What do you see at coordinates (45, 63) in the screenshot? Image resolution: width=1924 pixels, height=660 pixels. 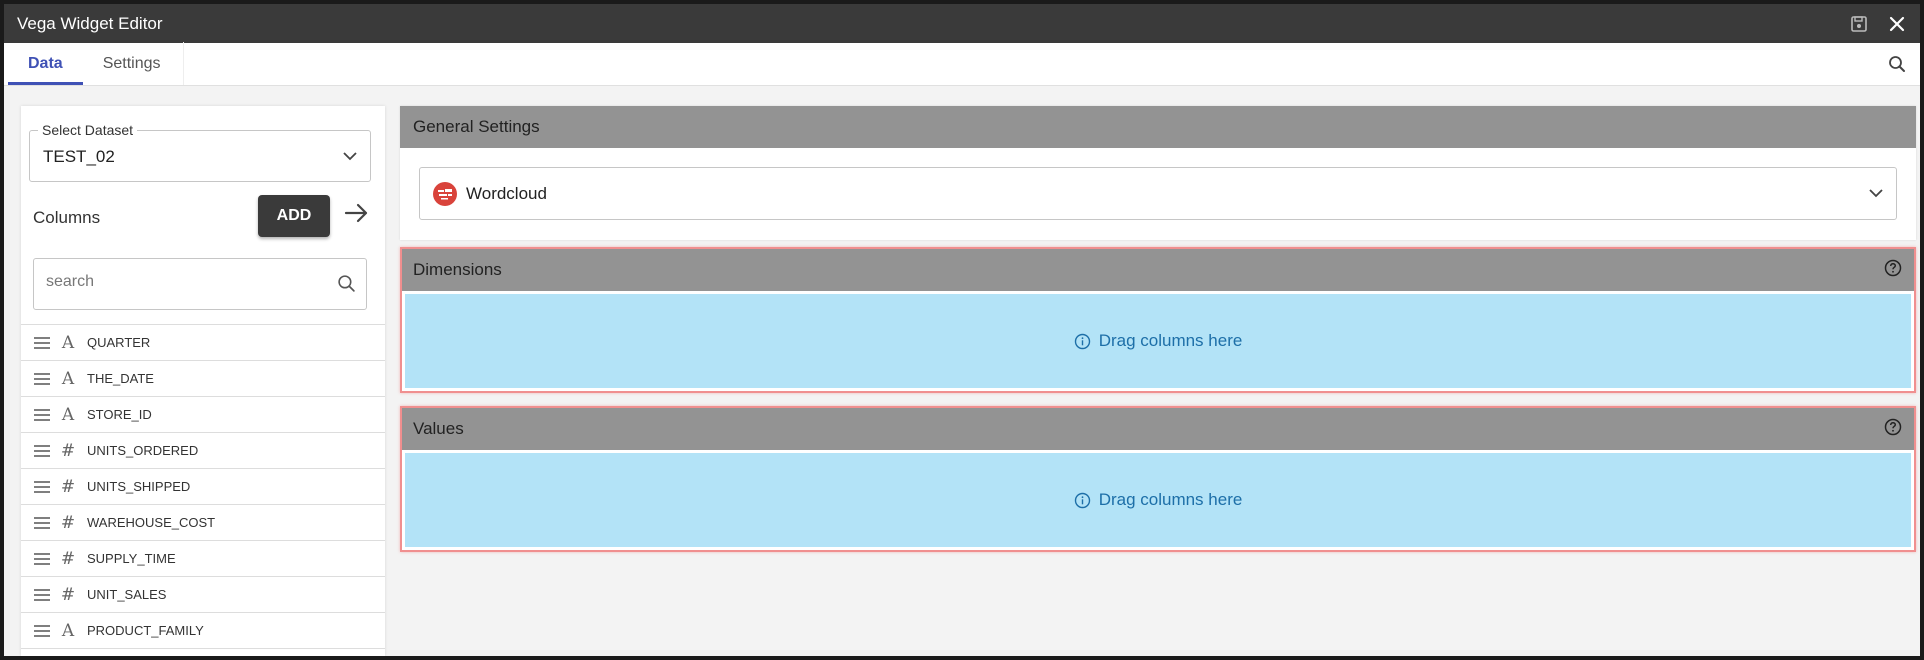 I see `tab-data: Data` at bounding box center [45, 63].